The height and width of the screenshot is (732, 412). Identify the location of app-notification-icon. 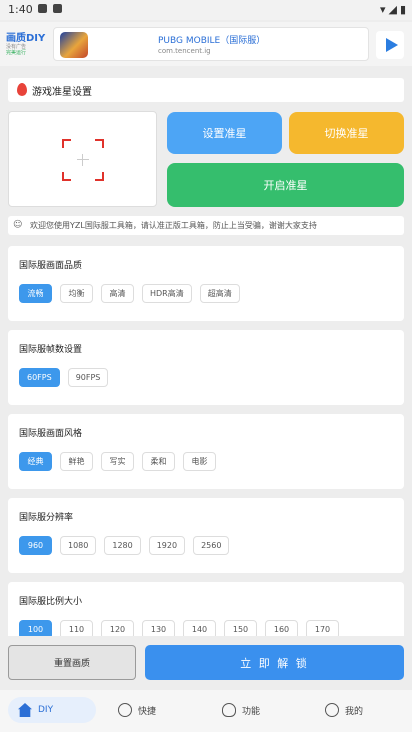
(57, 8).